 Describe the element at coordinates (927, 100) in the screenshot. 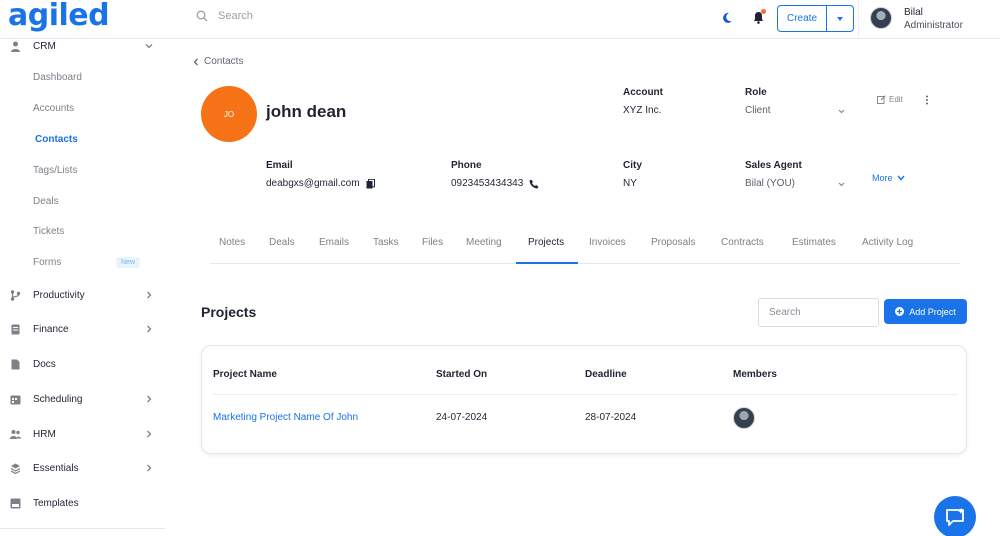

I see `more-options-icon` at that location.